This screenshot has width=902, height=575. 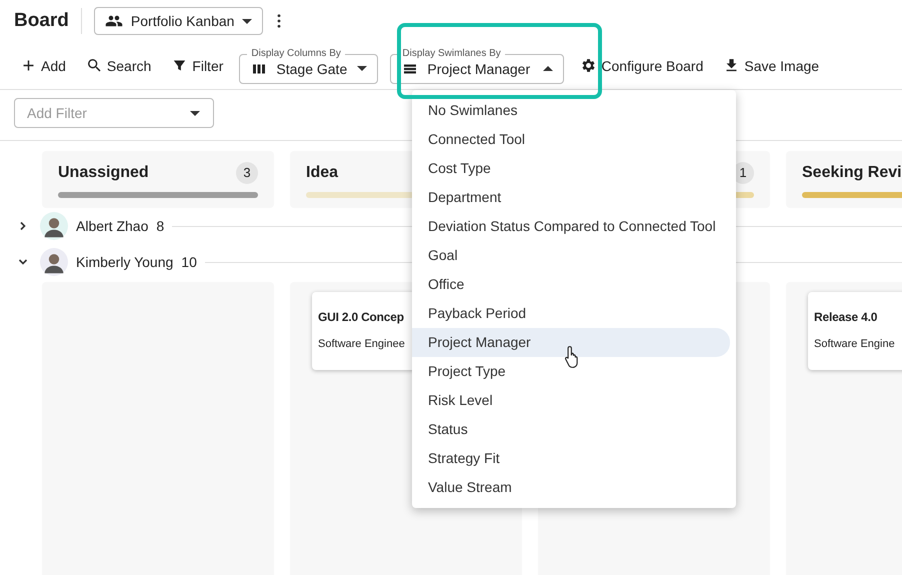 What do you see at coordinates (114, 113) in the screenshot?
I see `filter-field: Add Filter` at bounding box center [114, 113].